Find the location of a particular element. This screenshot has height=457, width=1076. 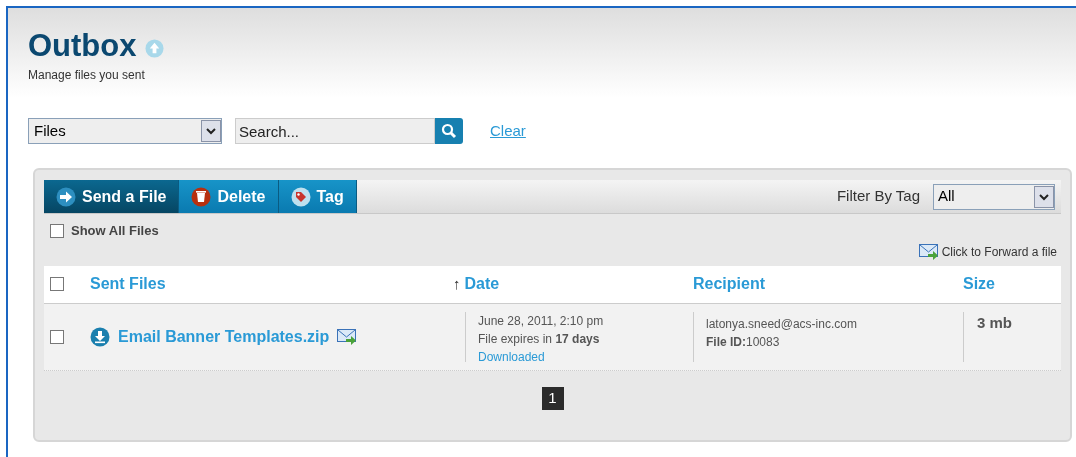

toolbar-button: Send a File is located at coordinates (112, 196).